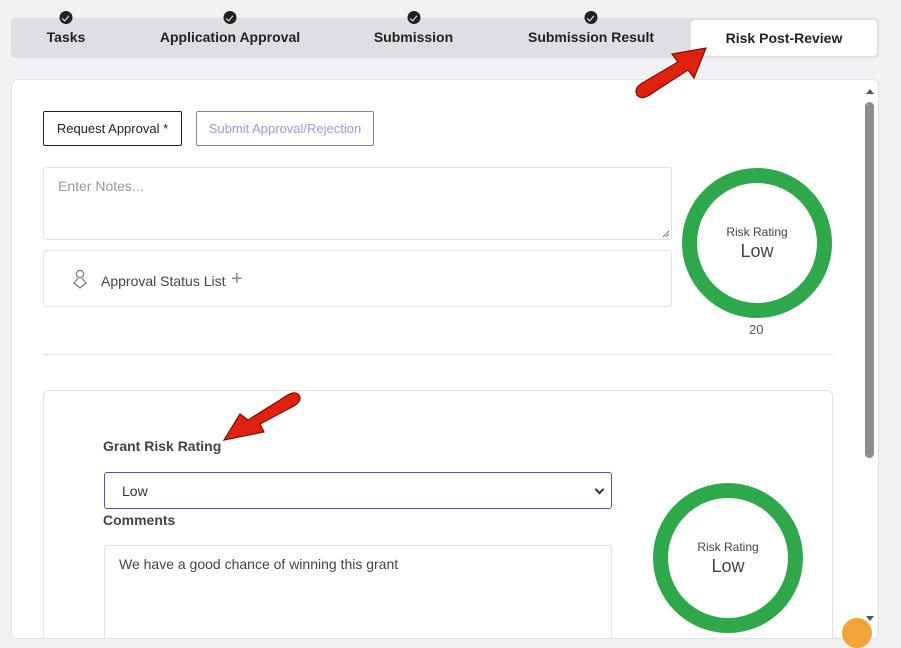 The image size is (901, 648). I want to click on person-icon, so click(80, 279).